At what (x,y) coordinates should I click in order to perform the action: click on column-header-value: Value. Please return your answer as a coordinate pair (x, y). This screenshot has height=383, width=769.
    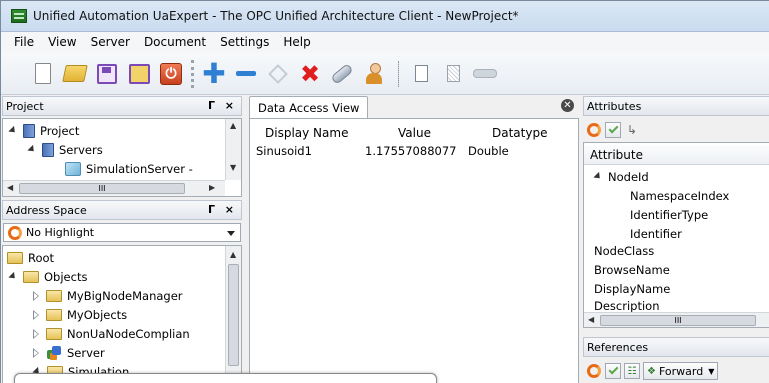
    Looking at the image, I should click on (414, 133).